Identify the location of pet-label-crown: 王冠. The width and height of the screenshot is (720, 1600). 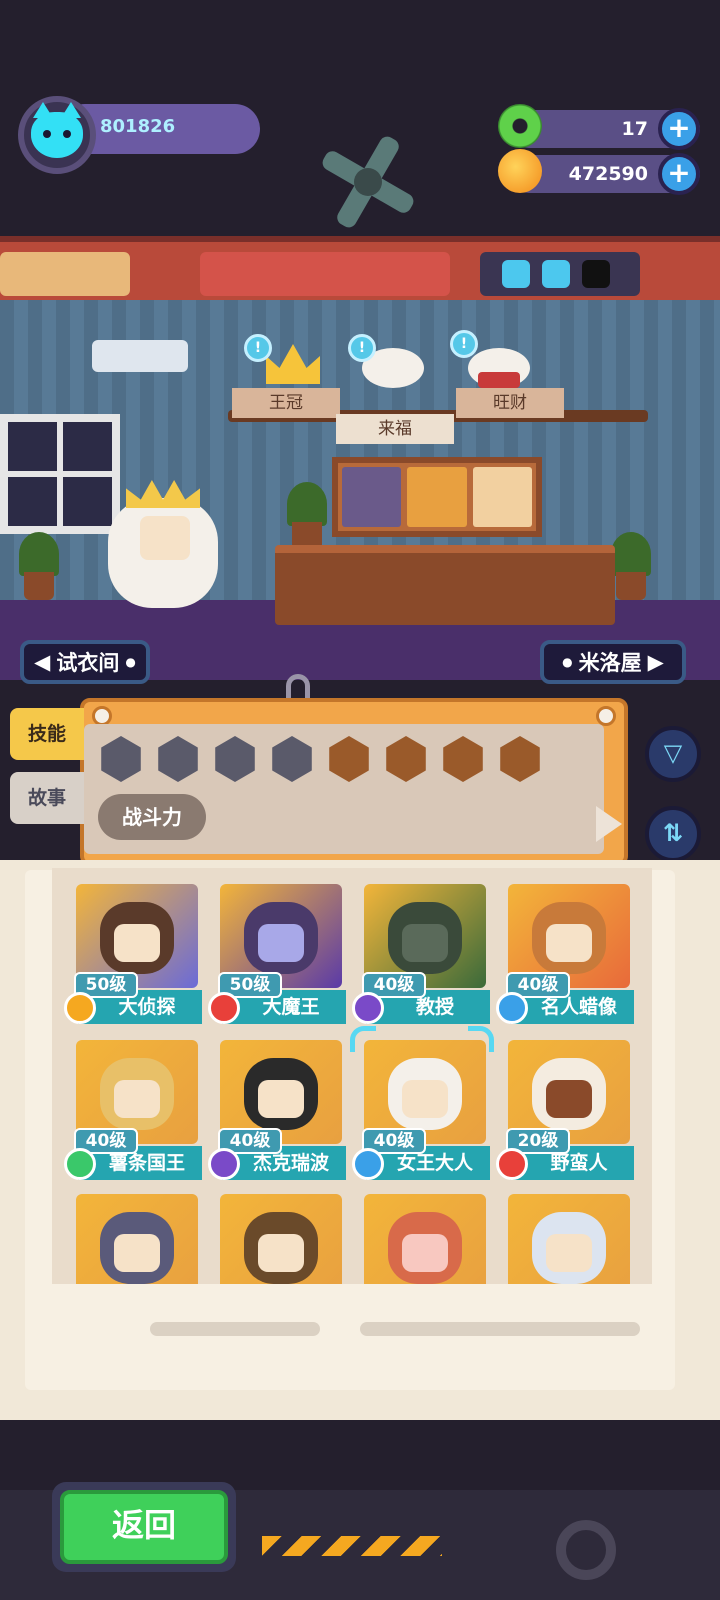
(286, 403).